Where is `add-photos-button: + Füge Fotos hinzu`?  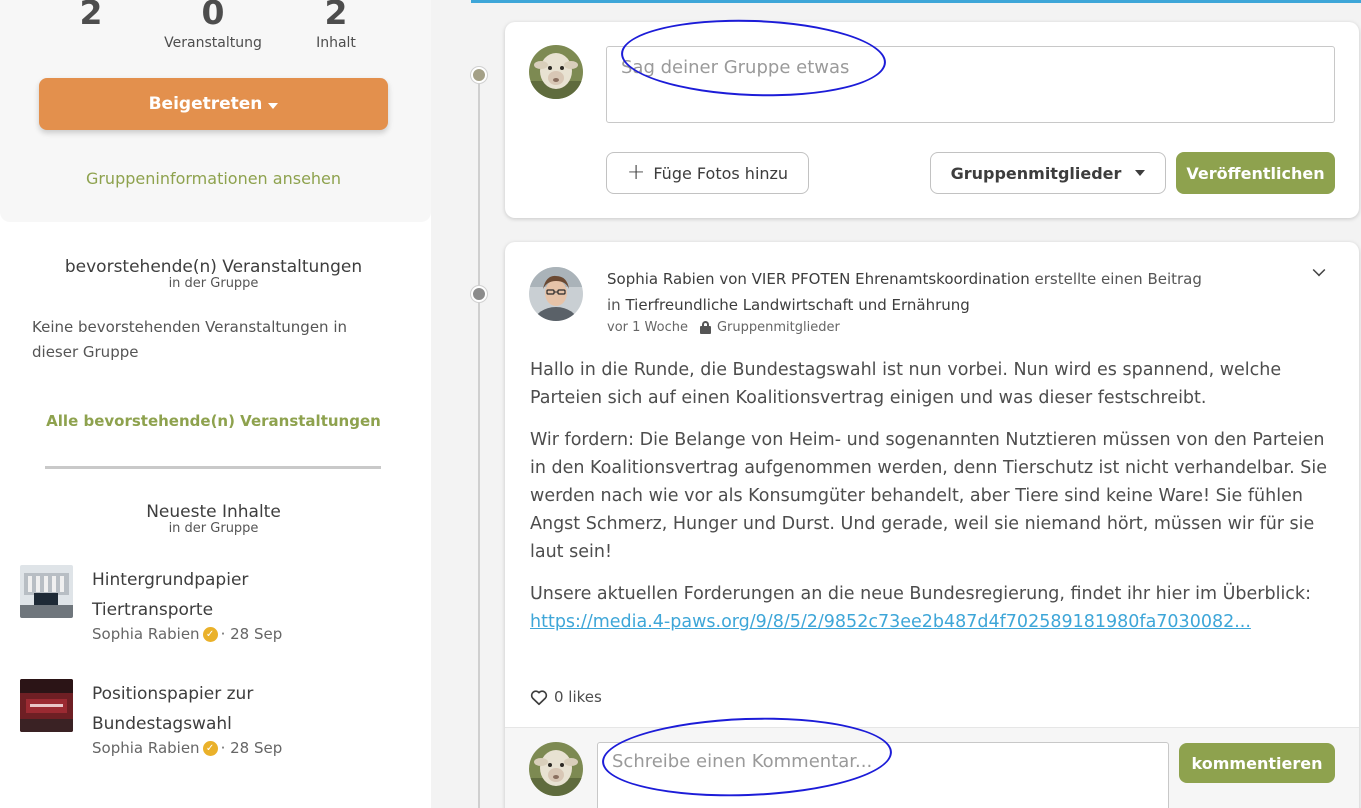
add-photos-button: + Füge Fotos hinzu is located at coordinates (707, 173).